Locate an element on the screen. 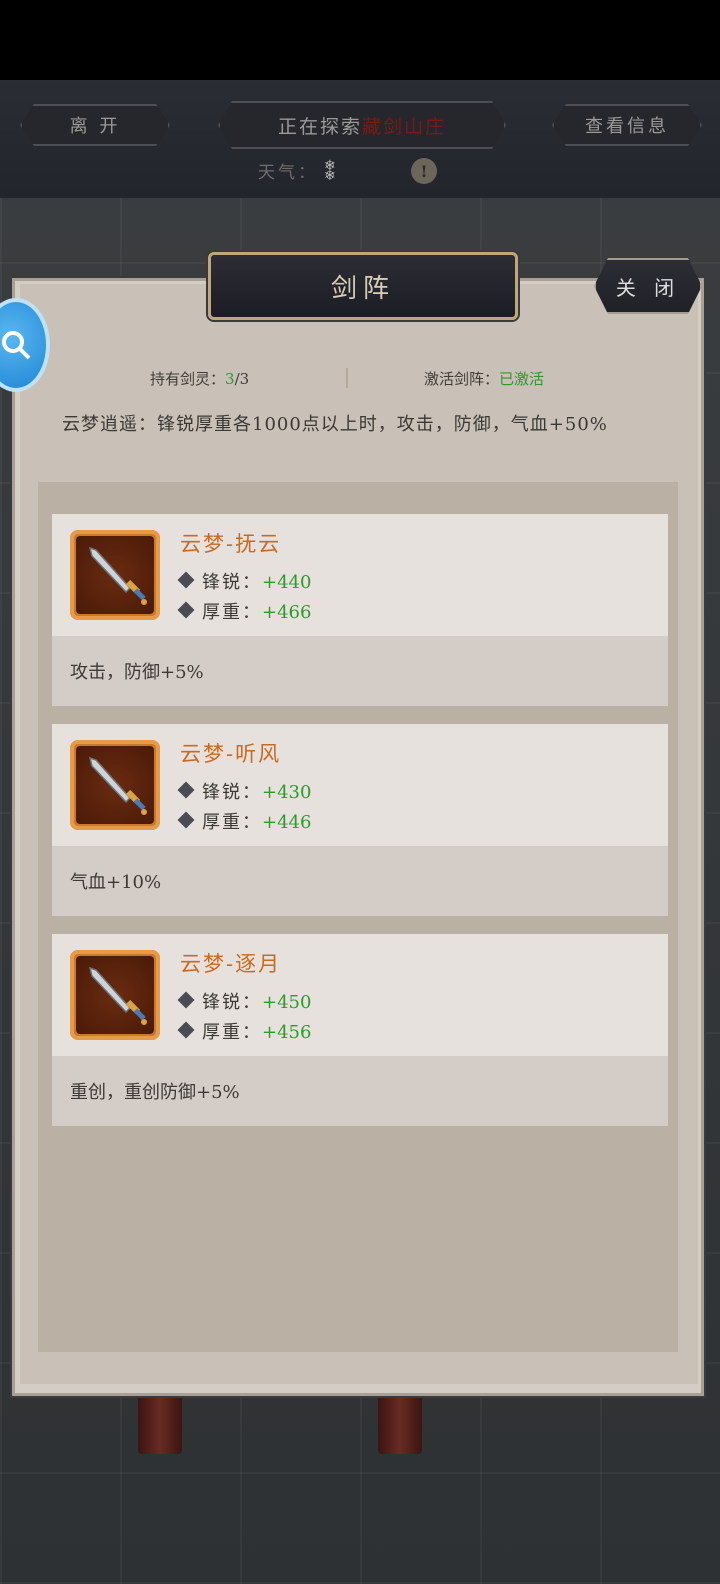  array-description: 云梦逍遥：锋锐厚重各1000点以上时，攻击，防御，气血+50% is located at coordinates (335, 424).